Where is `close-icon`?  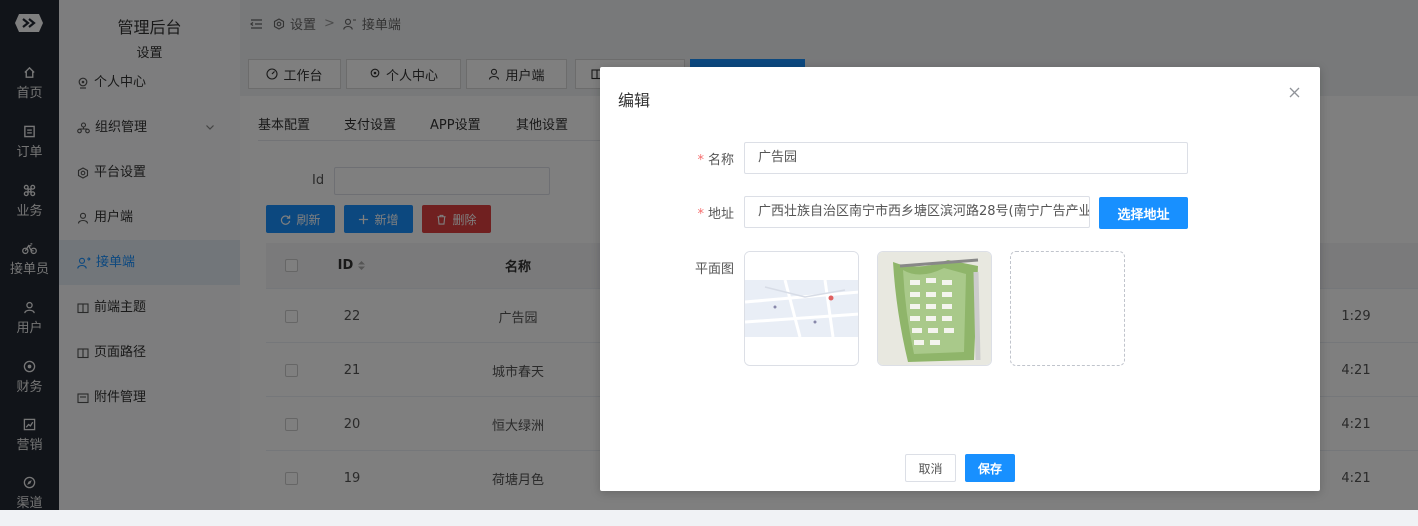
close-icon is located at coordinates (1294, 92).